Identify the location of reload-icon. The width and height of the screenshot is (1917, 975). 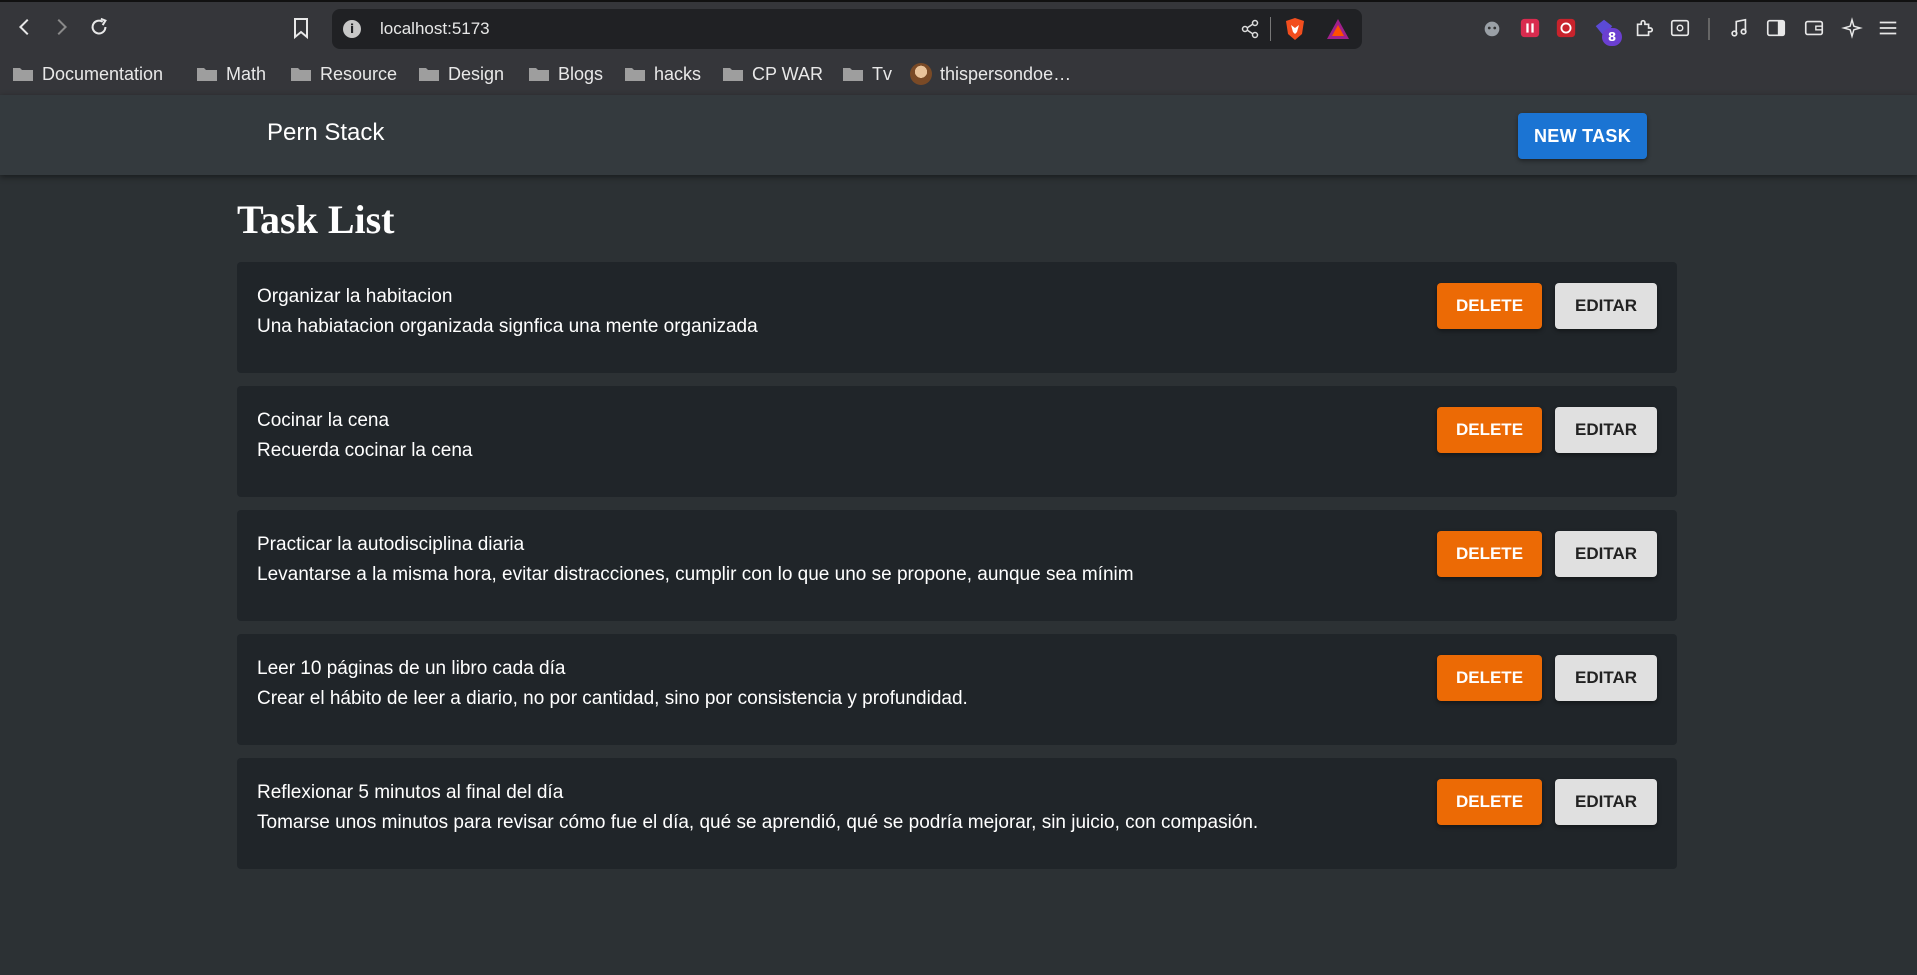
(99, 26).